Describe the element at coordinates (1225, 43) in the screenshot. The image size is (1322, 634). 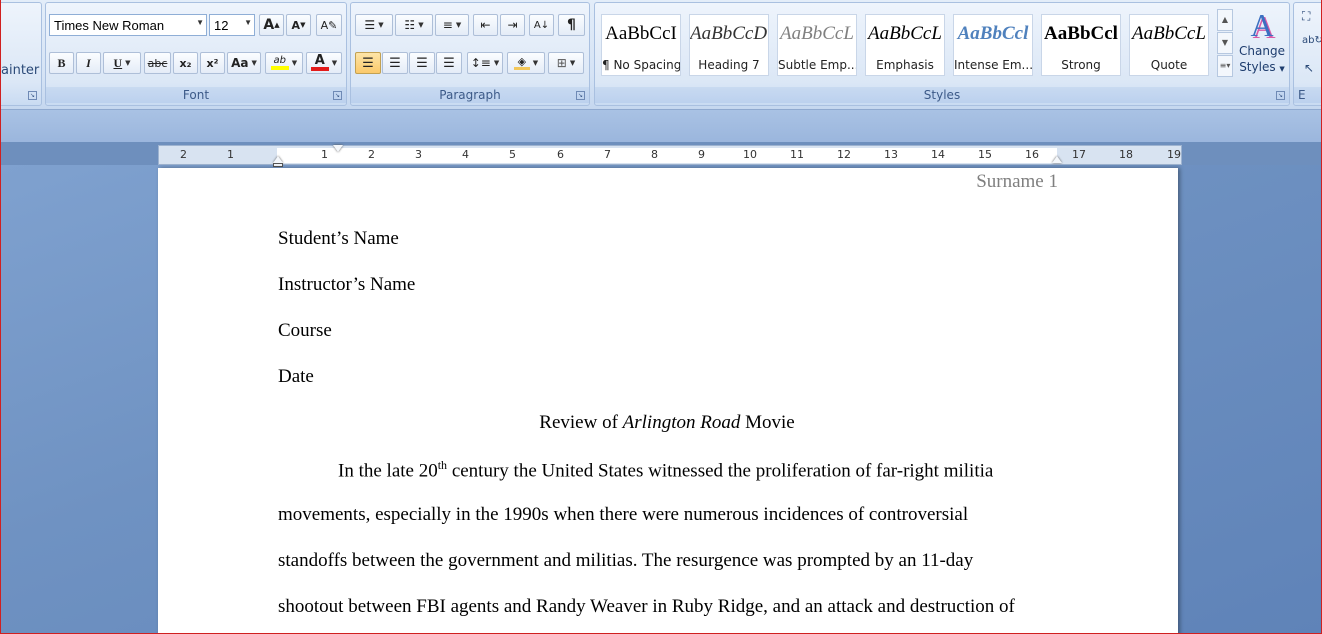
I see `styles-scroll-down-button: ▼` at that location.